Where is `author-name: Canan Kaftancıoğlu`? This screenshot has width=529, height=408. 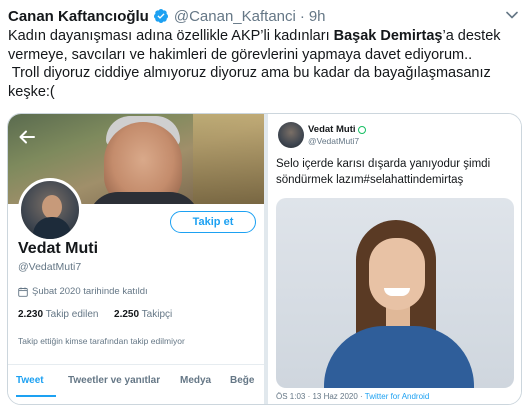
author-name: Canan Kaftancıoğlu is located at coordinates (78, 16).